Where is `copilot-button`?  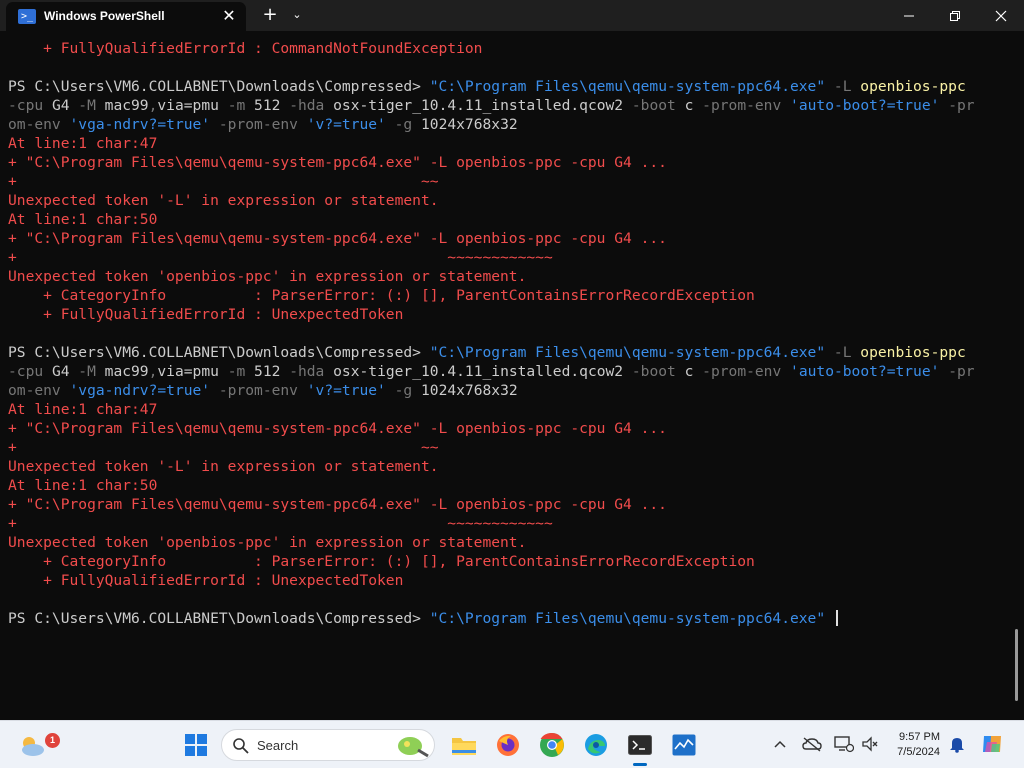
copilot-button is located at coordinates (991, 744).